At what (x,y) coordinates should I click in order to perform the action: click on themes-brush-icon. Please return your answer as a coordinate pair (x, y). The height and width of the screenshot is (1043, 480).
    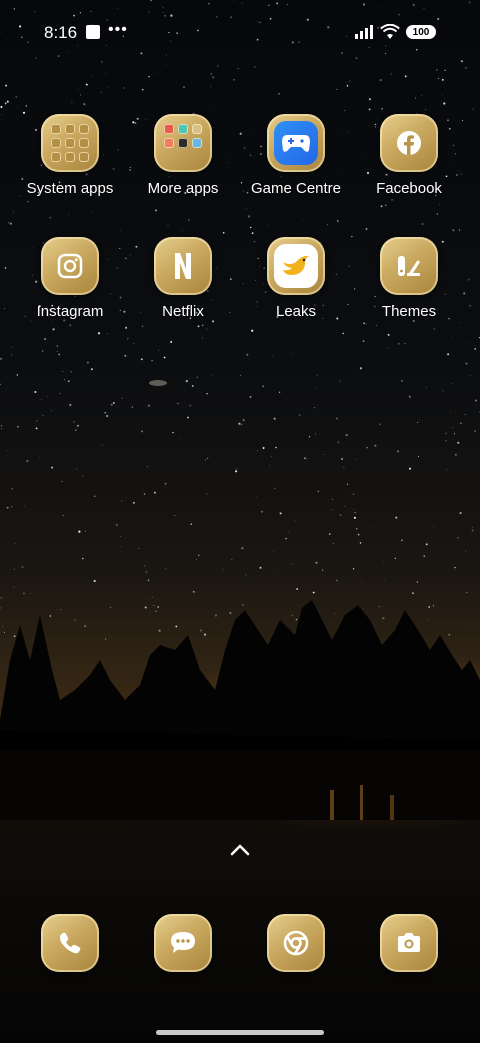
    Looking at the image, I should click on (409, 266).